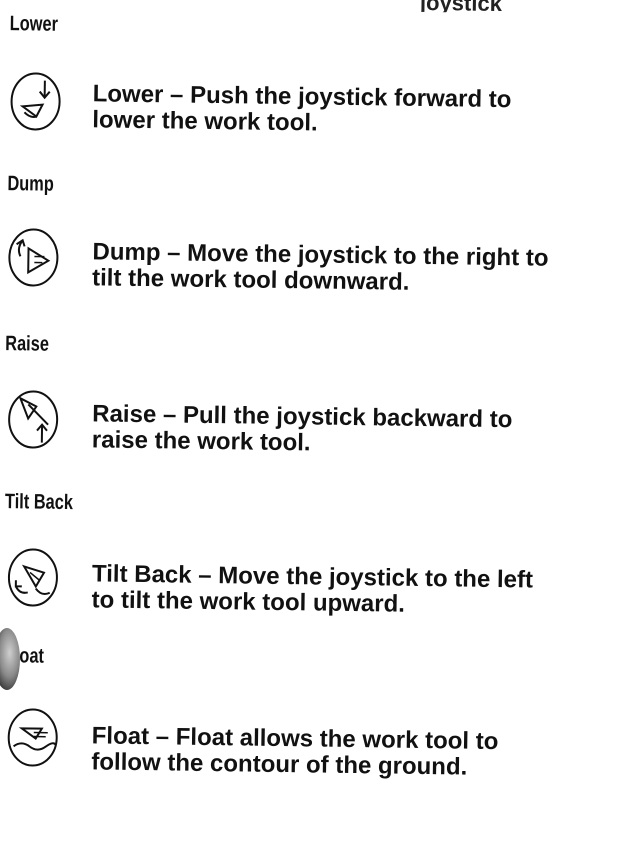 This screenshot has height=855, width=628. I want to click on raise-icon, so click(33, 419).